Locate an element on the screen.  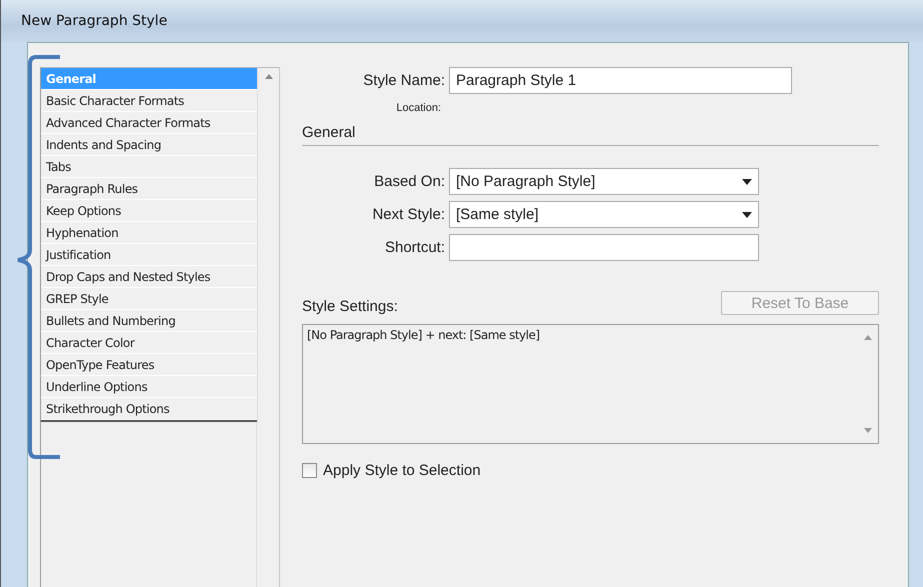
category-item: GREP Style is located at coordinates (149, 299).